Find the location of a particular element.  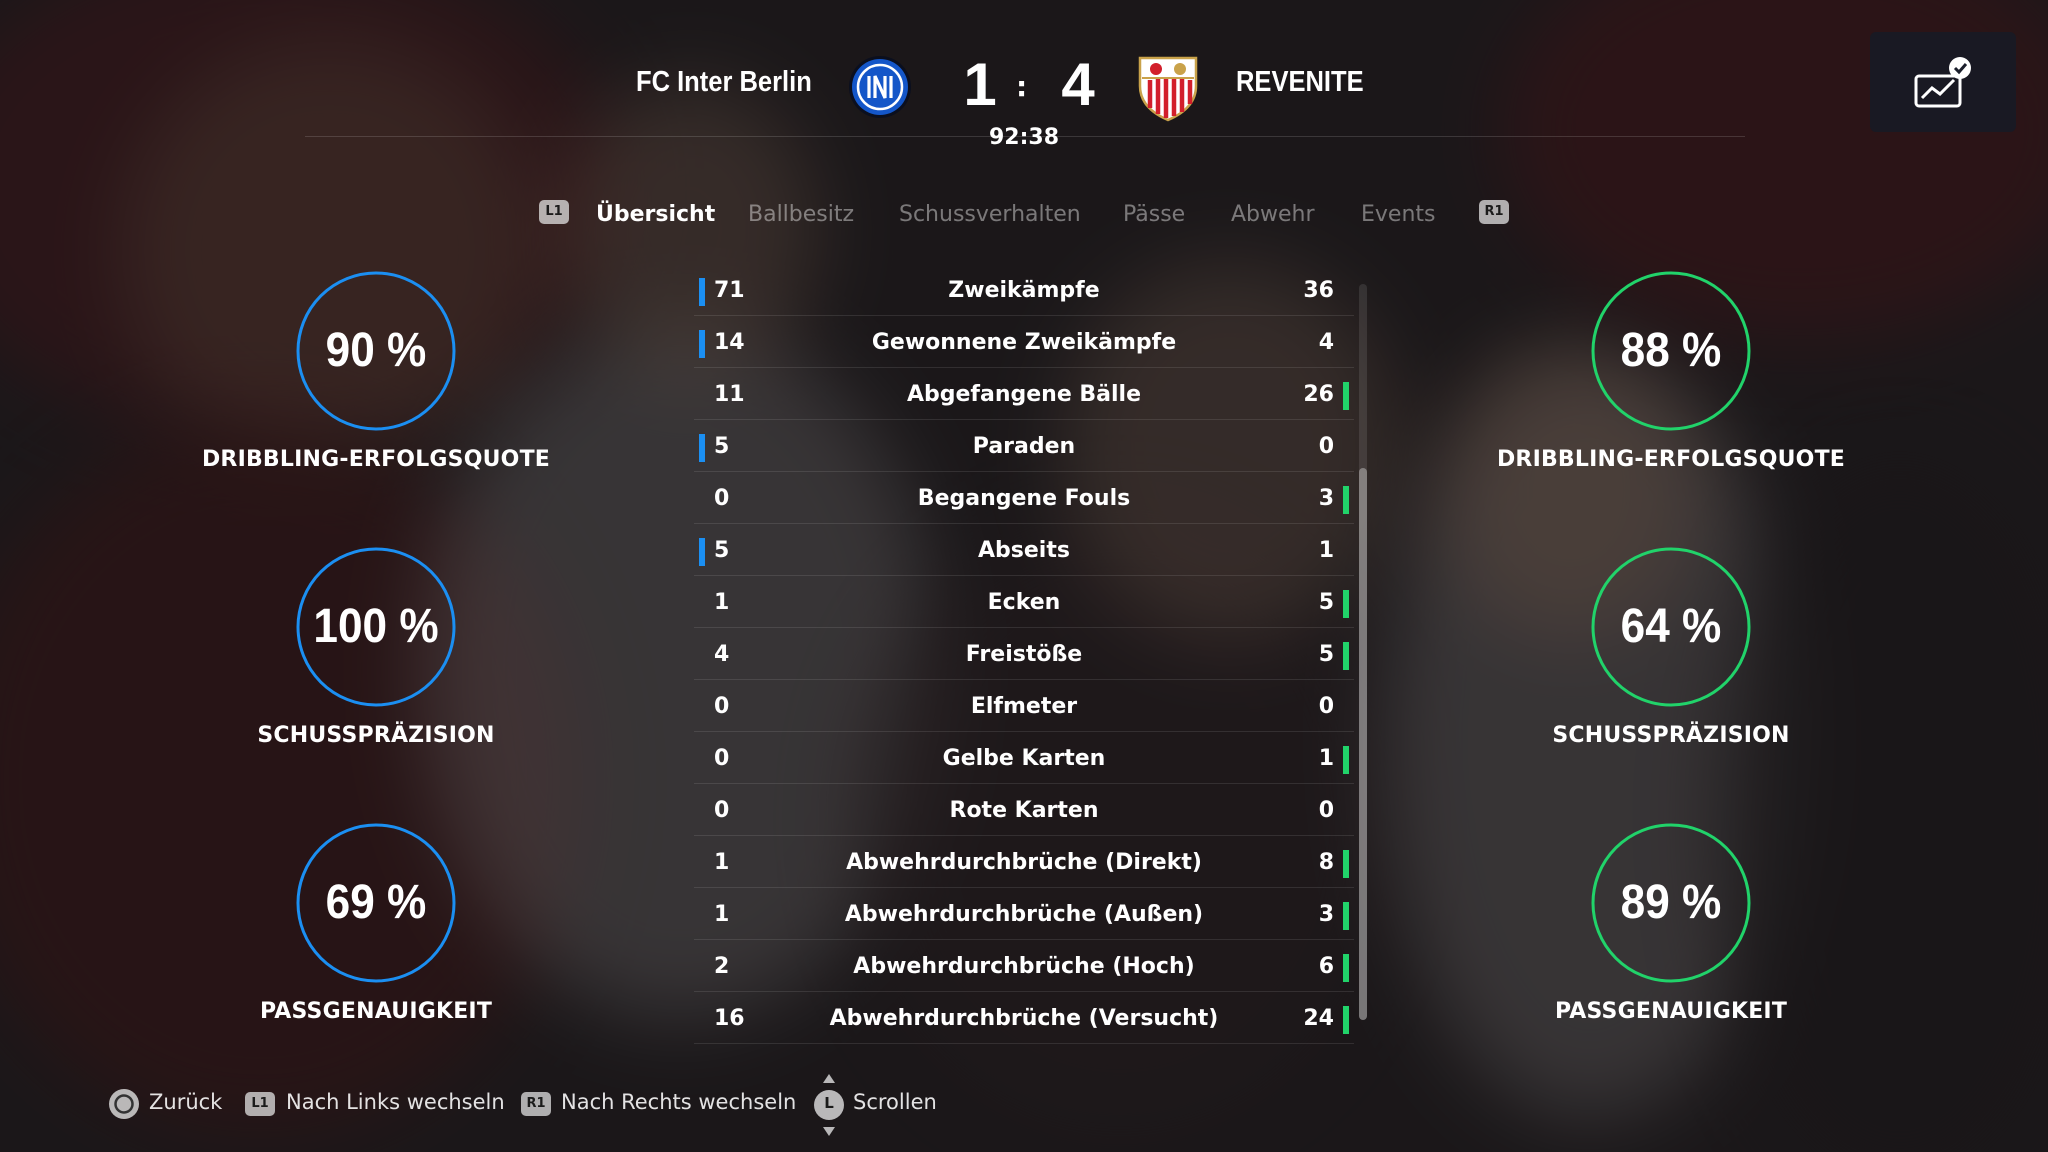

stat-label: Begangene Fouls is located at coordinates (1024, 498).